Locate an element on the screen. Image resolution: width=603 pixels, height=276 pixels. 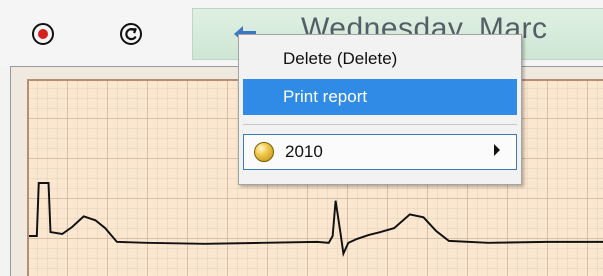
record-button is located at coordinates (43, 34).